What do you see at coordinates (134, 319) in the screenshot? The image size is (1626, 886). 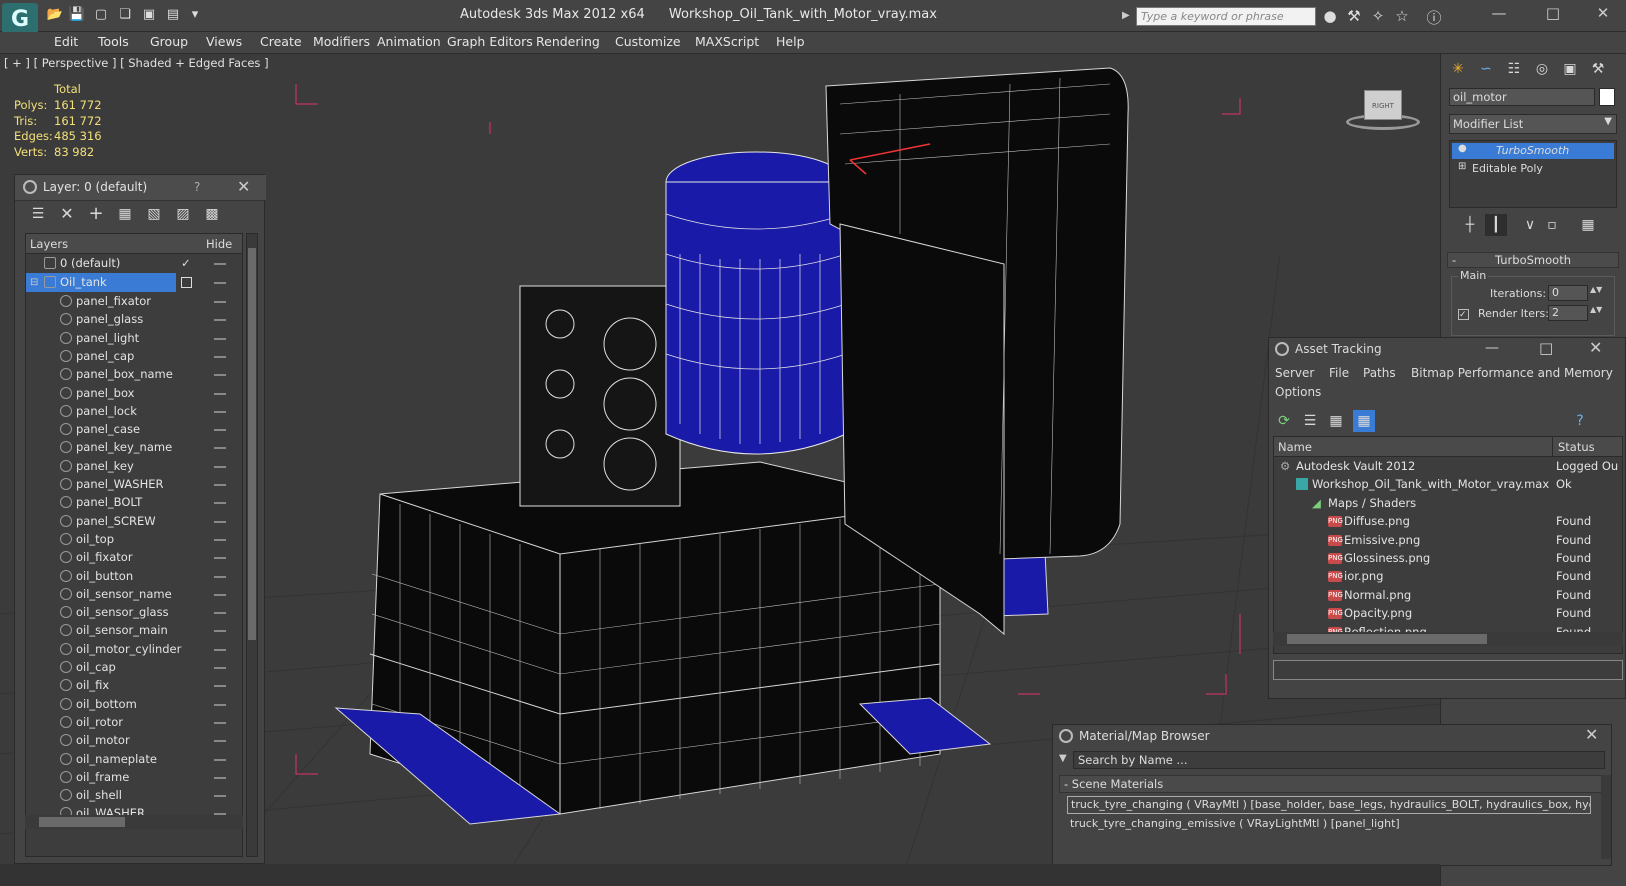 I see `layer-object-row: panel_glass` at bounding box center [134, 319].